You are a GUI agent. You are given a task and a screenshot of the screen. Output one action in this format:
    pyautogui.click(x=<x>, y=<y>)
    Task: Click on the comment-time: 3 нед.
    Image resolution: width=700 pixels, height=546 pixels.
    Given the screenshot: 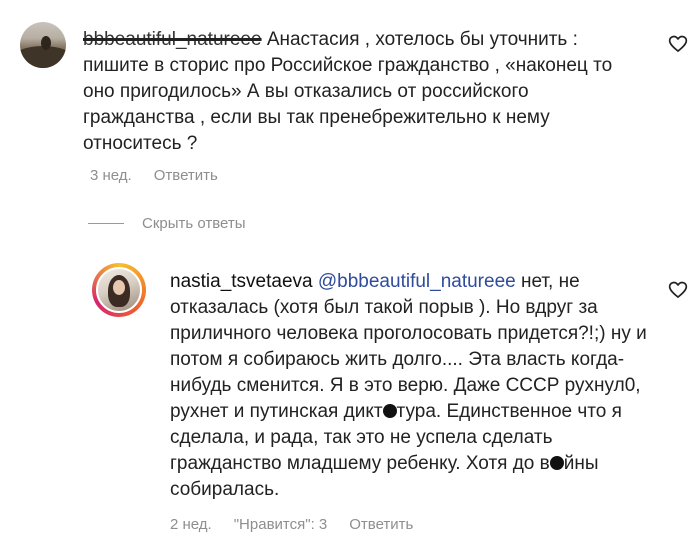 What is the action you would take?
    pyautogui.click(x=111, y=175)
    